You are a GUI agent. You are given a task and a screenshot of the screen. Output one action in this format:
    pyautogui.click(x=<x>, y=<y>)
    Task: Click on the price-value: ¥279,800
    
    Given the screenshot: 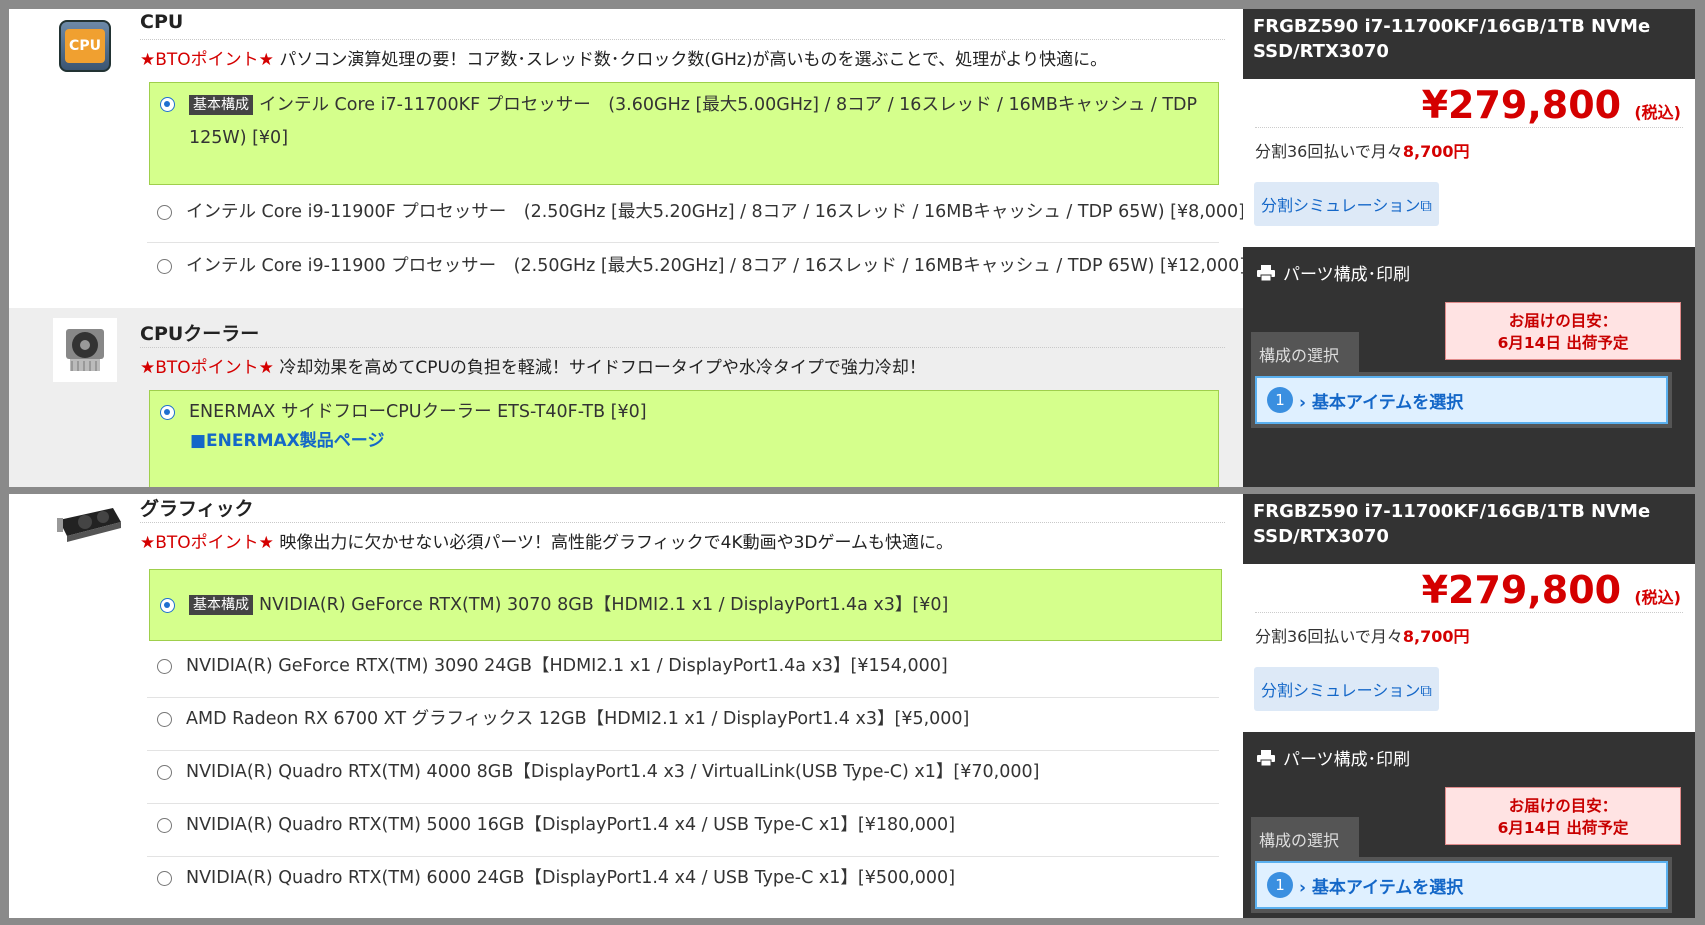 What is the action you would take?
    pyautogui.click(x=1521, y=105)
    